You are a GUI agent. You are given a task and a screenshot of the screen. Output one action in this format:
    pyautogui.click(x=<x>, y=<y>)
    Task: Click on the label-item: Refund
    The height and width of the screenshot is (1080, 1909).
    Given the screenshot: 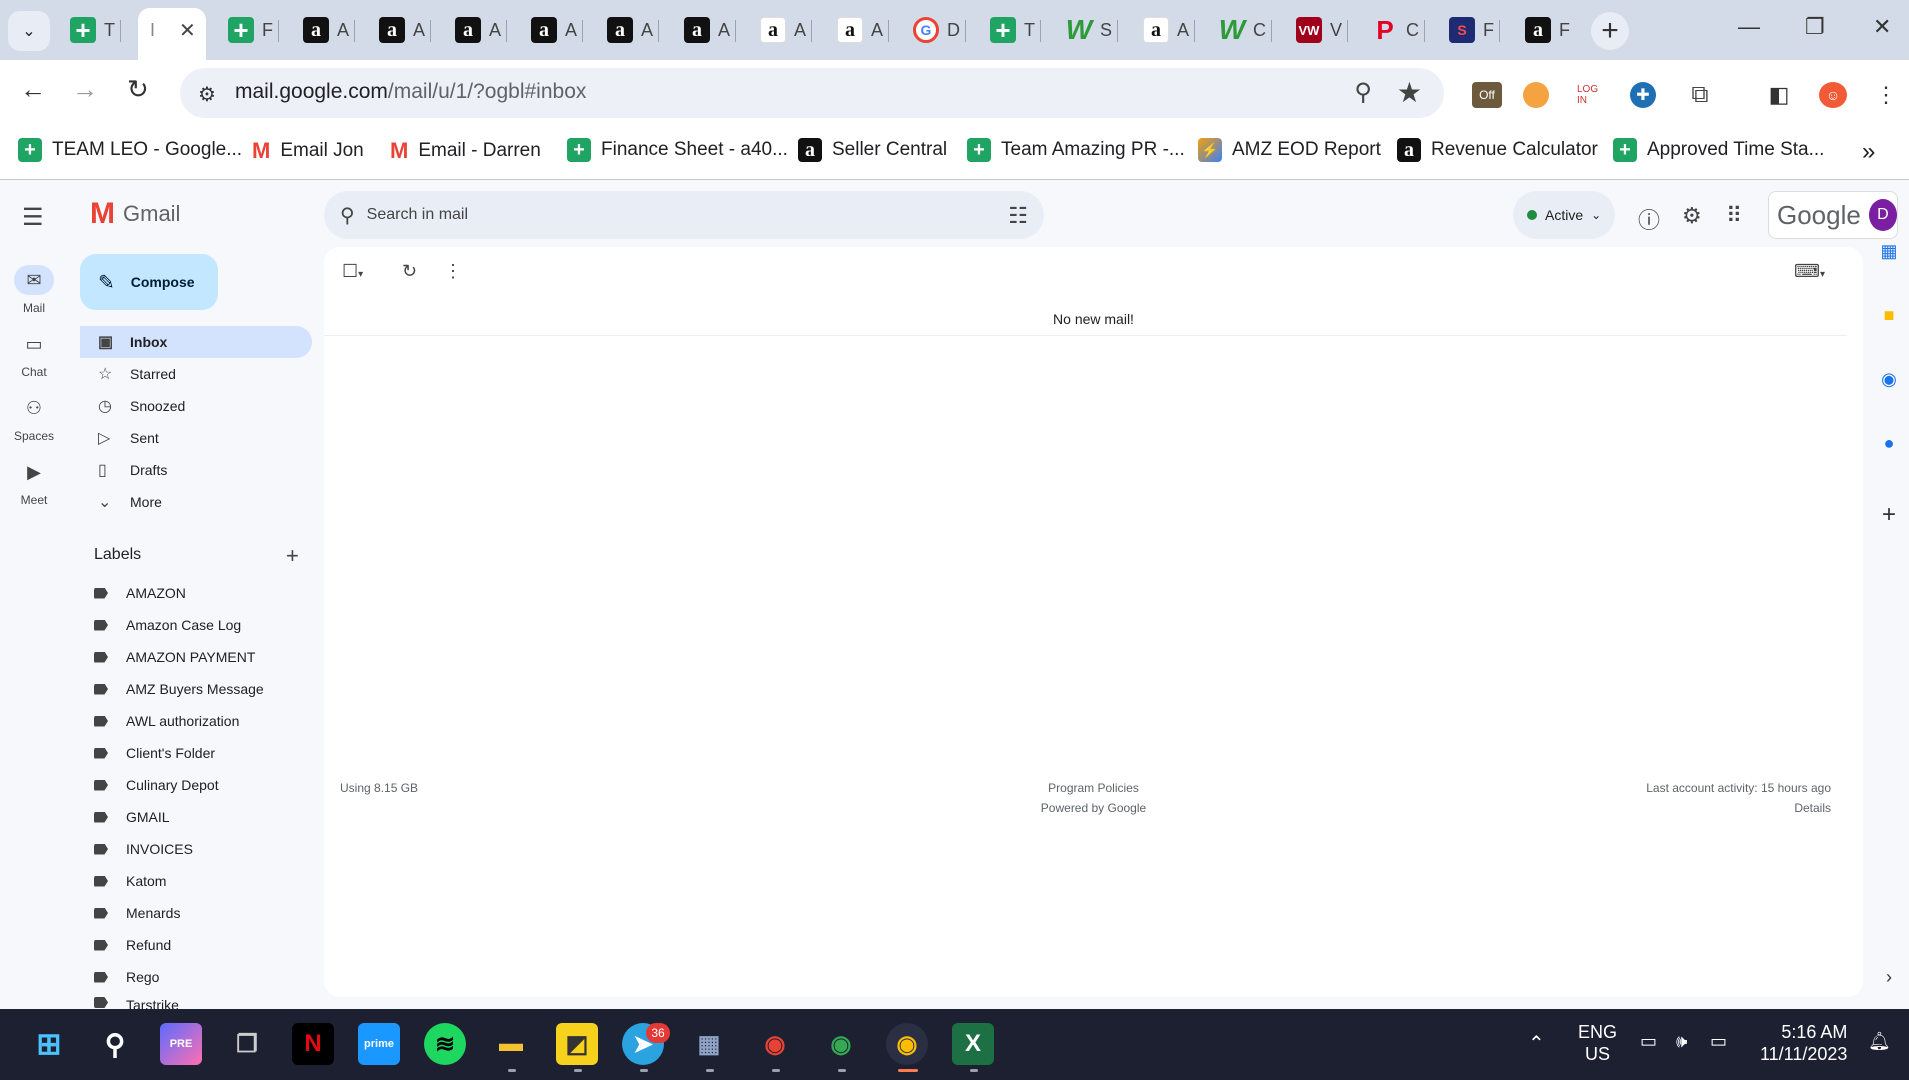 What is the action you would take?
    pyautogui.click(x=132, y=945)
    